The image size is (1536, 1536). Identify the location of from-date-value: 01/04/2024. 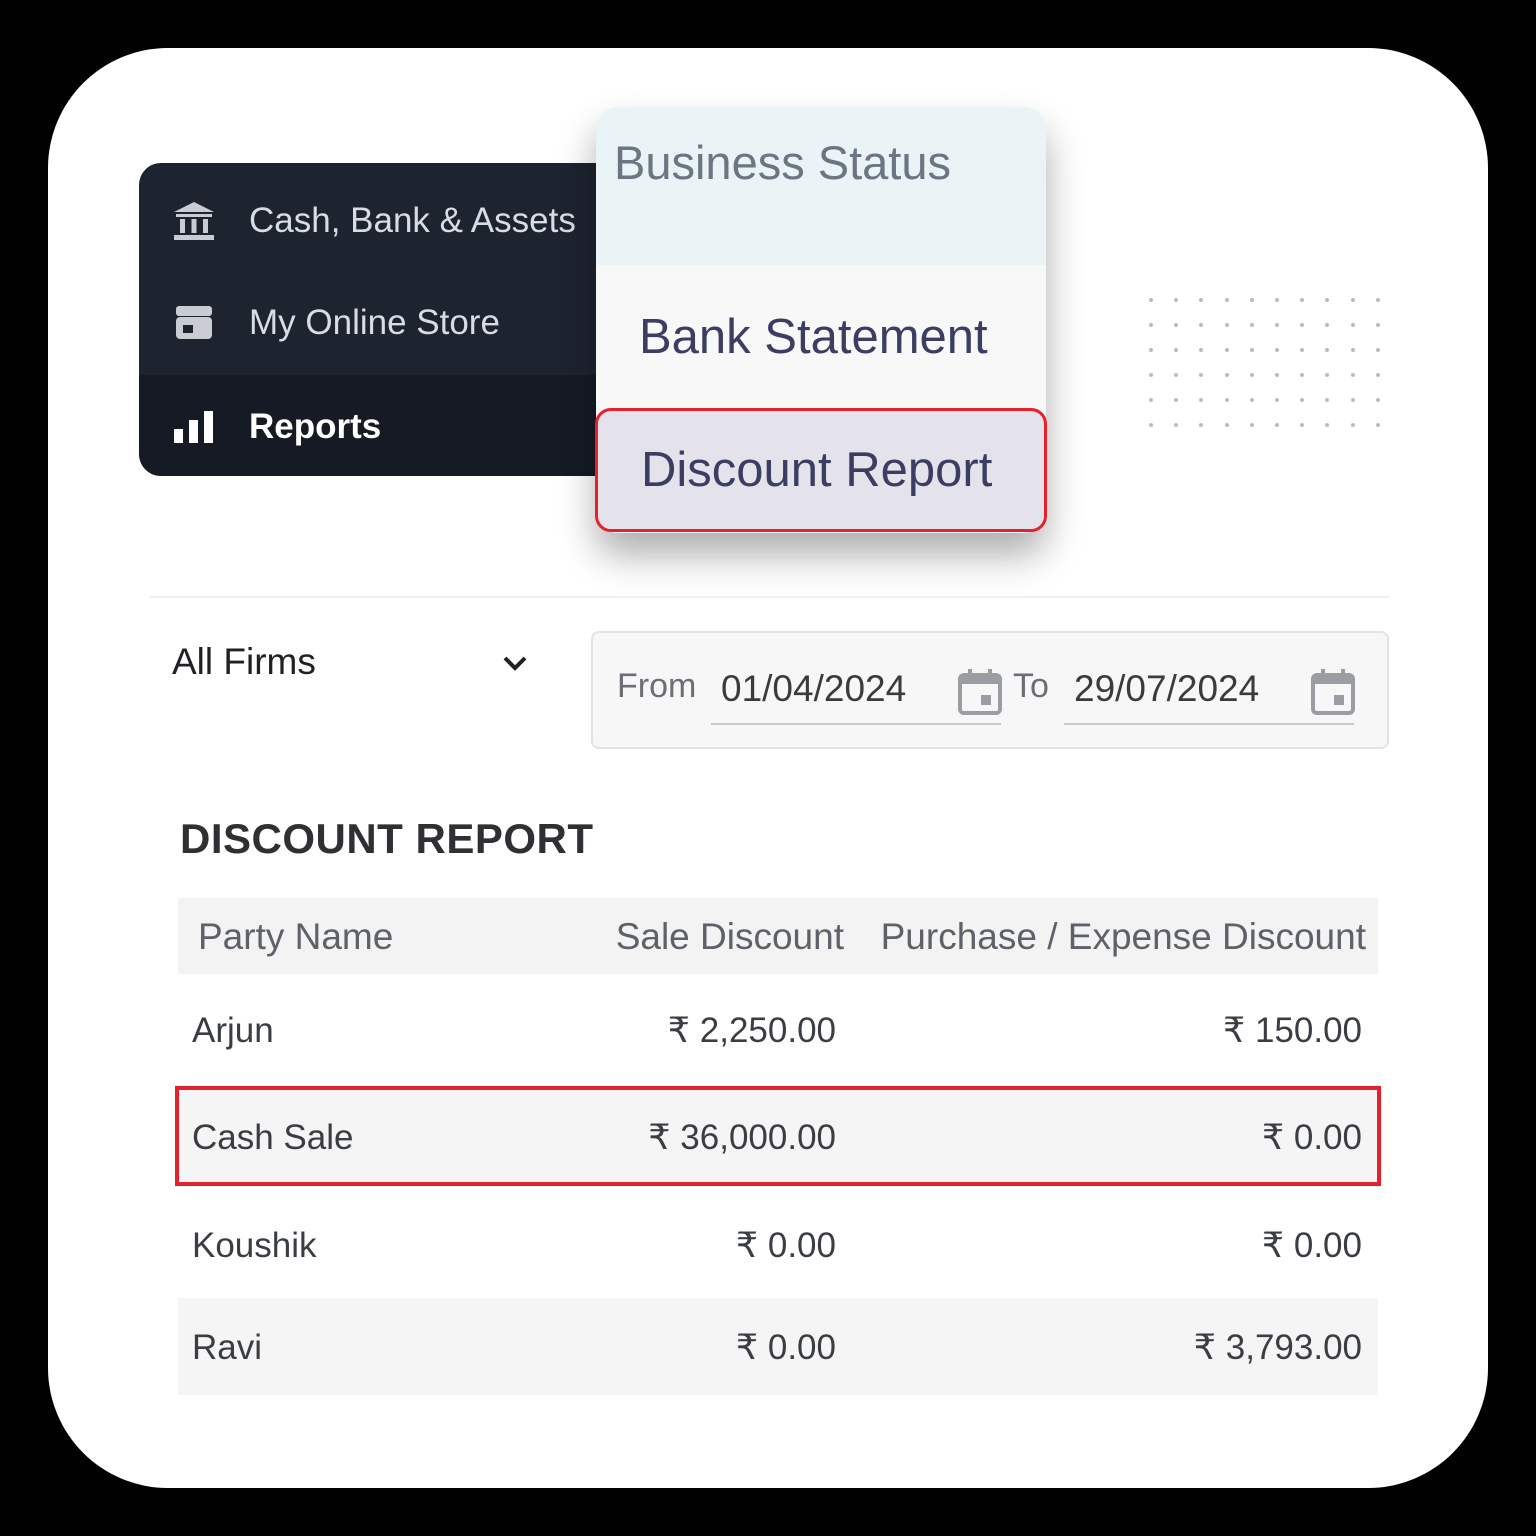
(814, 688).